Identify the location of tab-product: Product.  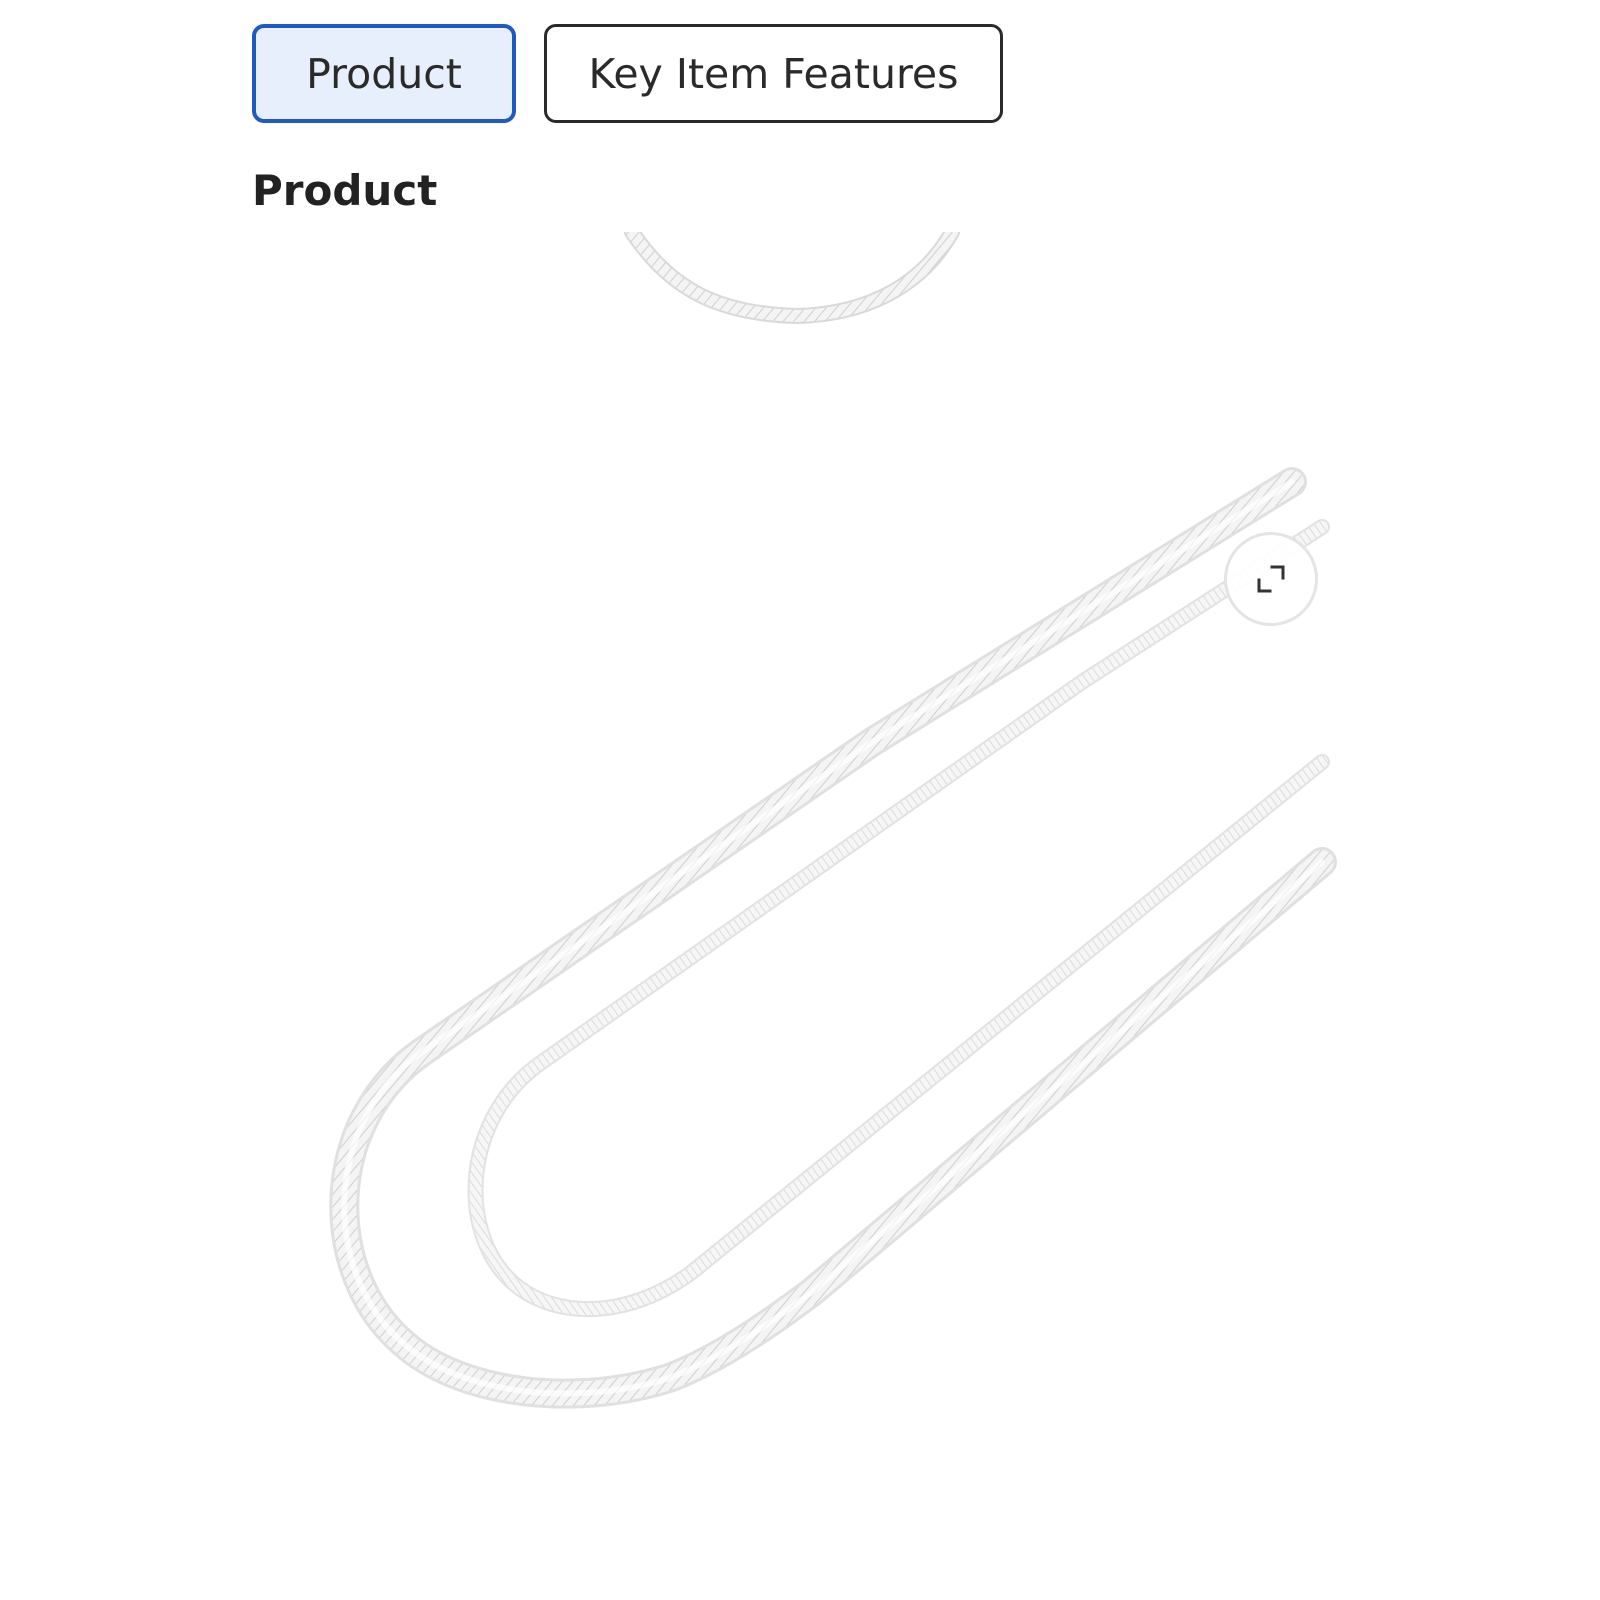
(384, 73).